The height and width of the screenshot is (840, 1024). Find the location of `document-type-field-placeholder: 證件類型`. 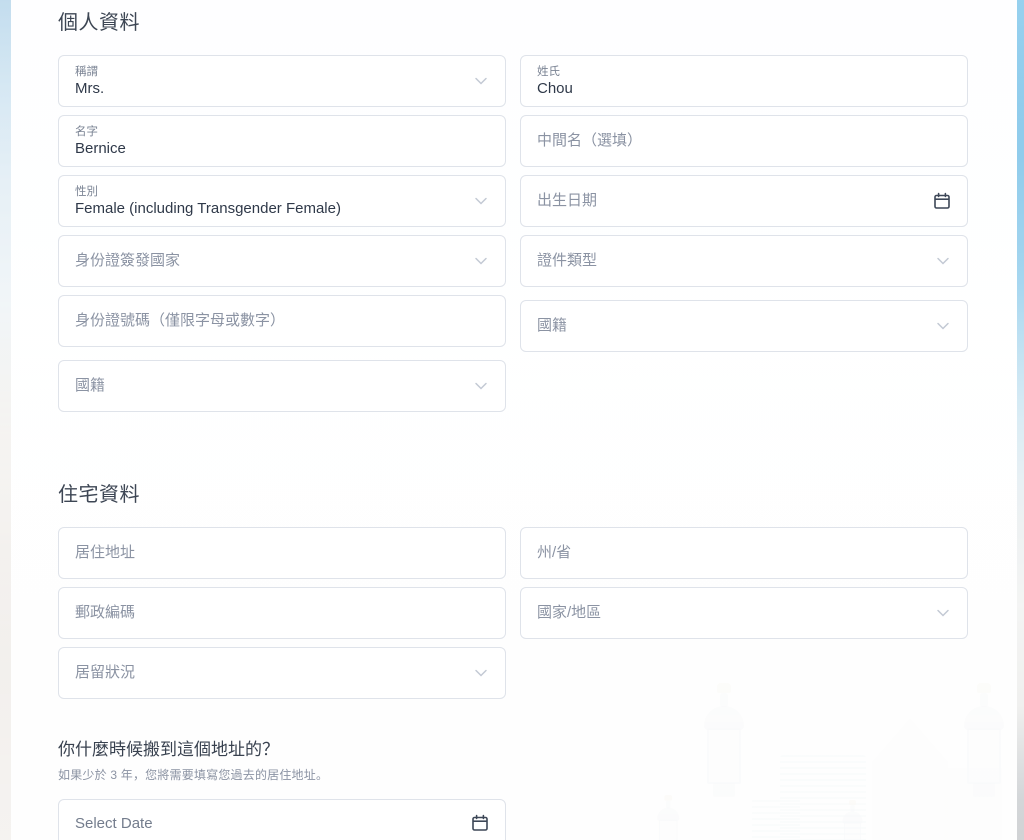

document-type-field-placeholder: 證件類型 is located at coordinates (567, 260).